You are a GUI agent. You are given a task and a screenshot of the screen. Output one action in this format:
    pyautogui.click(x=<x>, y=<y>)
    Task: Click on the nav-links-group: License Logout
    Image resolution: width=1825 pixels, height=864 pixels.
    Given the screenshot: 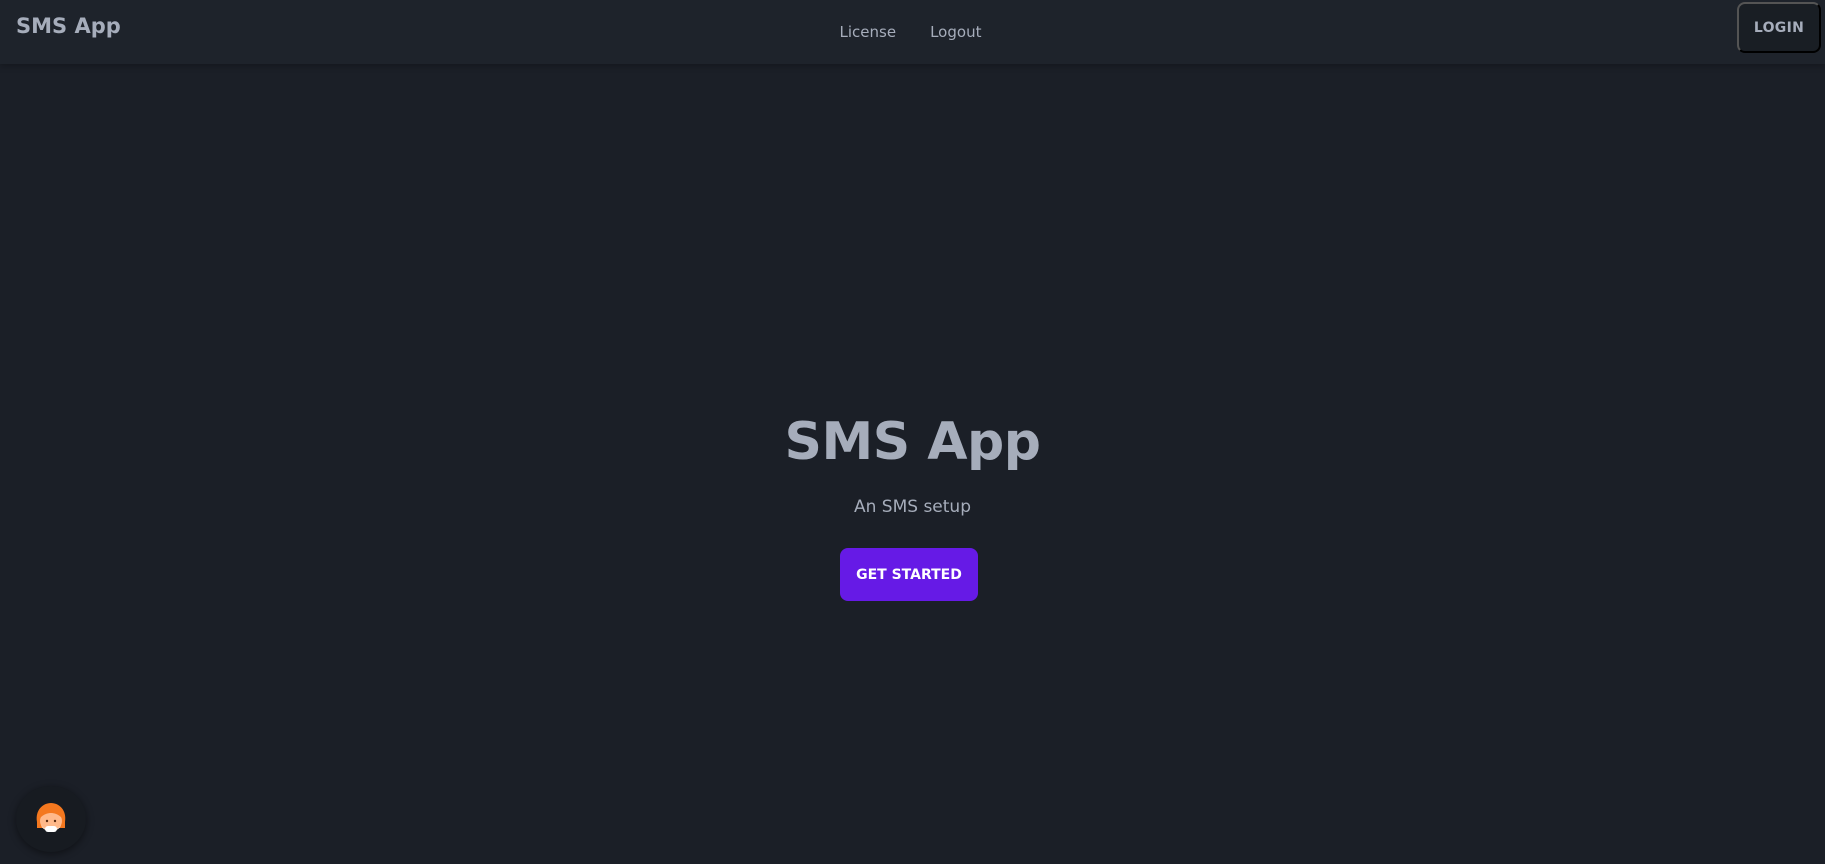 What is the action you would take?
    pyautogui.click(x=911, y=32)
    